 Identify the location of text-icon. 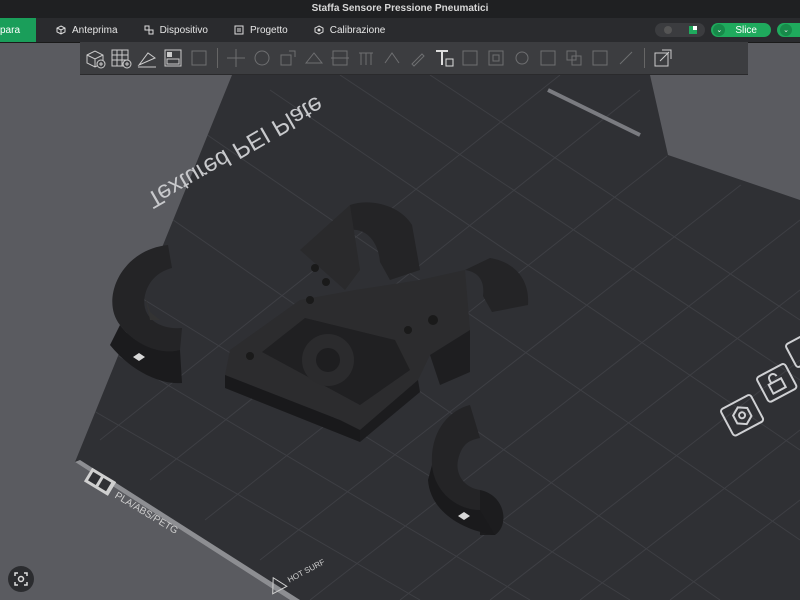
(445, 58).